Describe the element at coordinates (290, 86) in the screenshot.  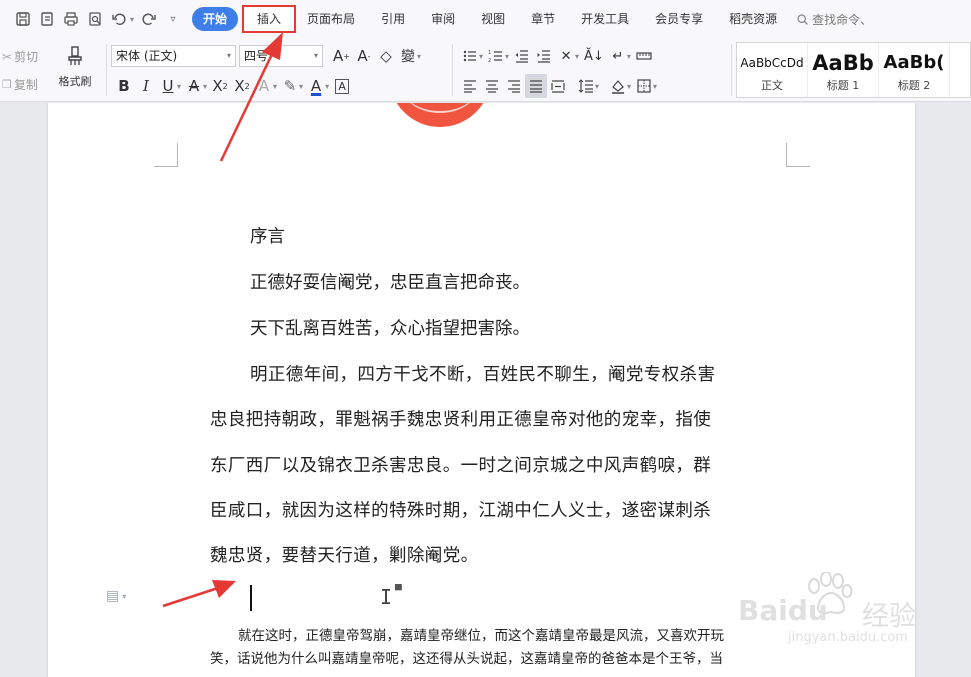
I see `highlight-icon: ✎` at that location.